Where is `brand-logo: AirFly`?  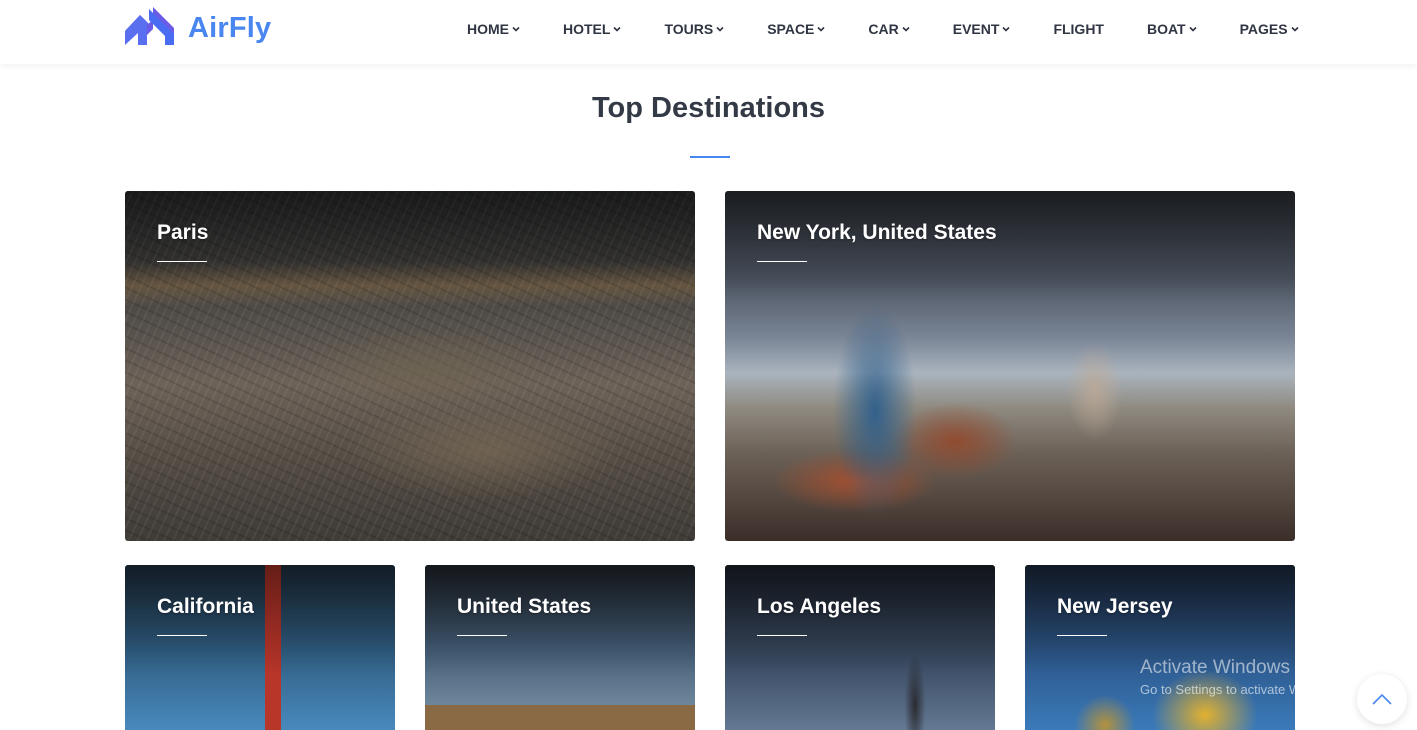 brand-logo: AirFly is located at coordinates (198, 28).